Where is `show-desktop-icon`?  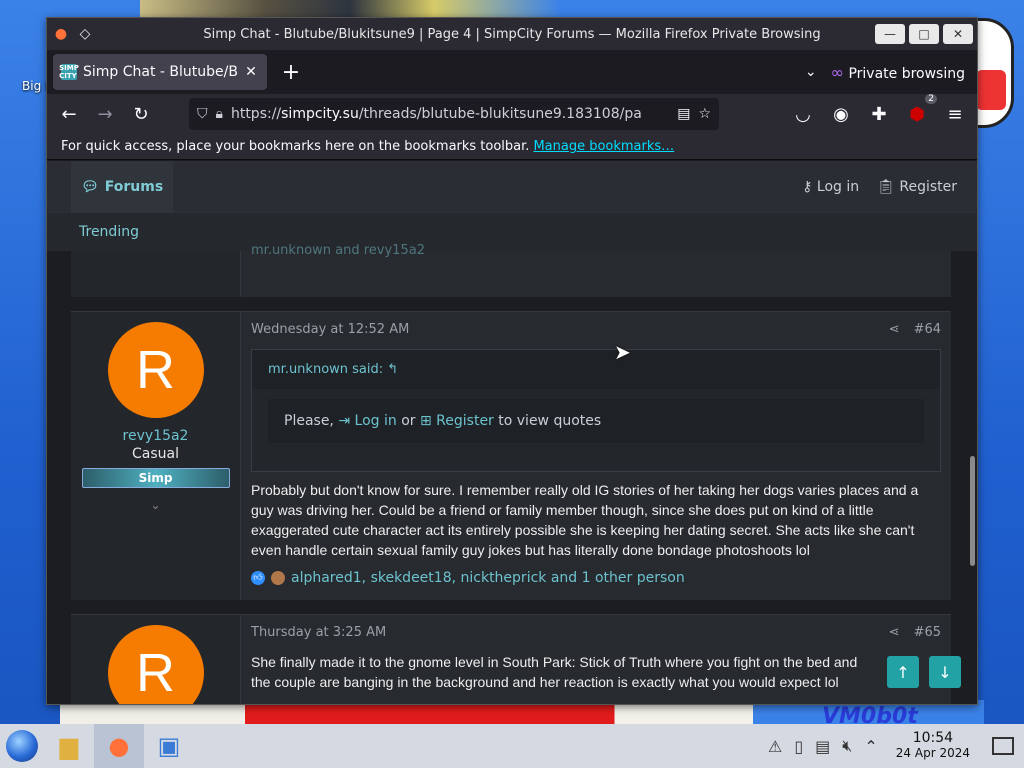
show-desktop-icon is located at coordinates (1003, 746).